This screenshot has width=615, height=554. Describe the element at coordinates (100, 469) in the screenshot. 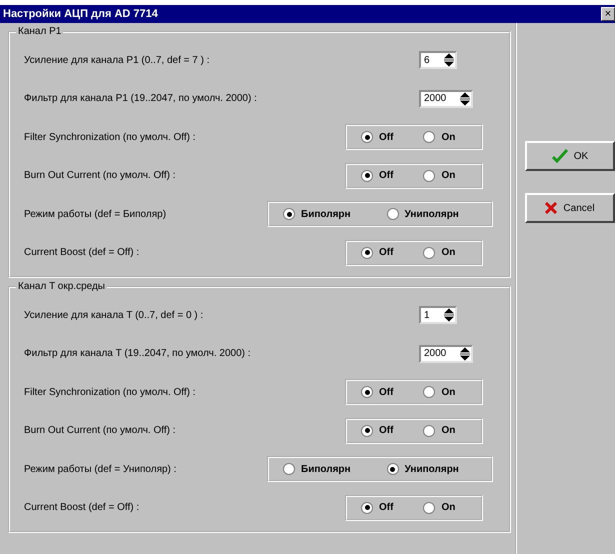

I see `field-label: Режим работы (def = Униполяр) :` at that location.